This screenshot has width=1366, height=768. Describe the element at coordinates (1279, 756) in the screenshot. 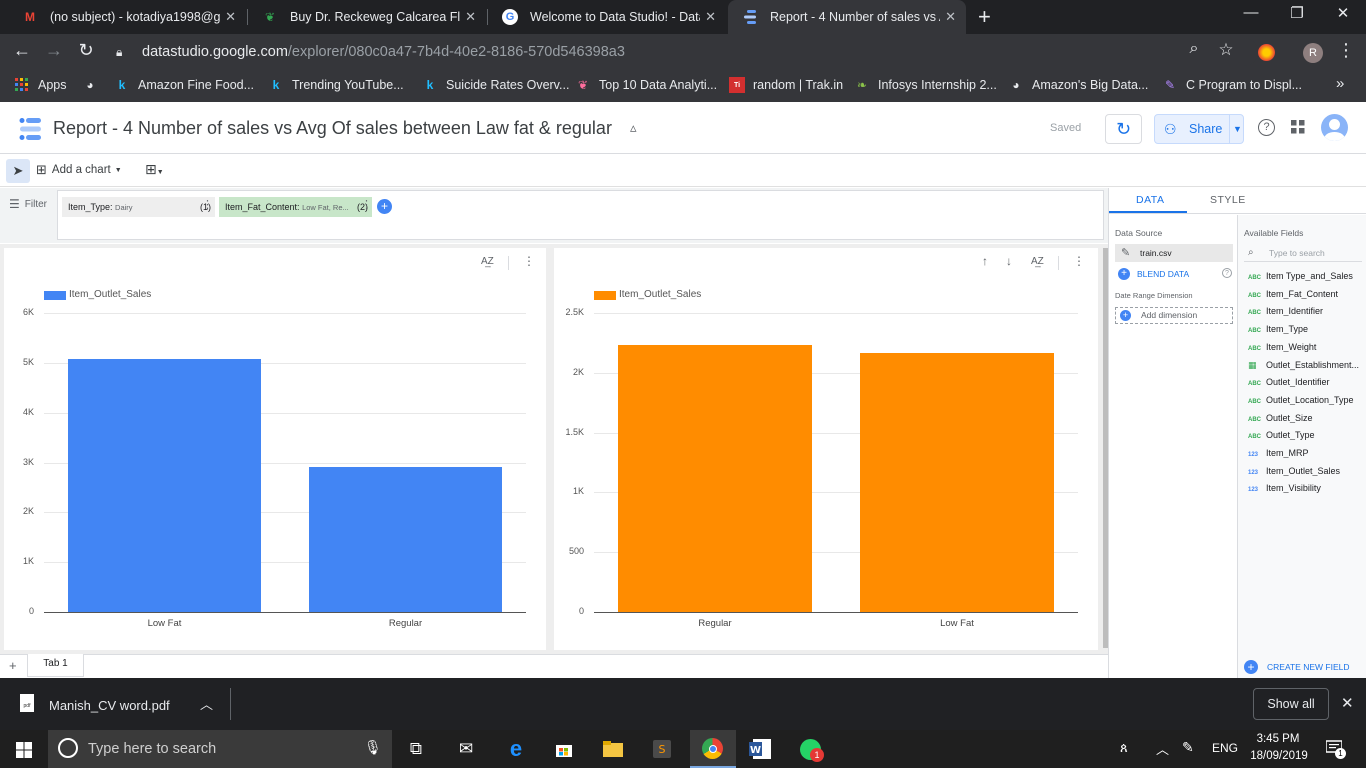

I see `clock-date: 18/09/2019` at that location.